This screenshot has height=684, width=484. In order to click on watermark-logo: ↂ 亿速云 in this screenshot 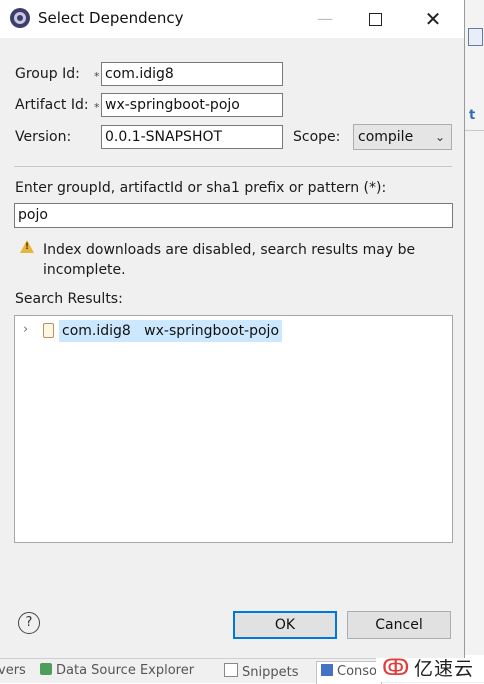, I will do `click(430, 668)`.